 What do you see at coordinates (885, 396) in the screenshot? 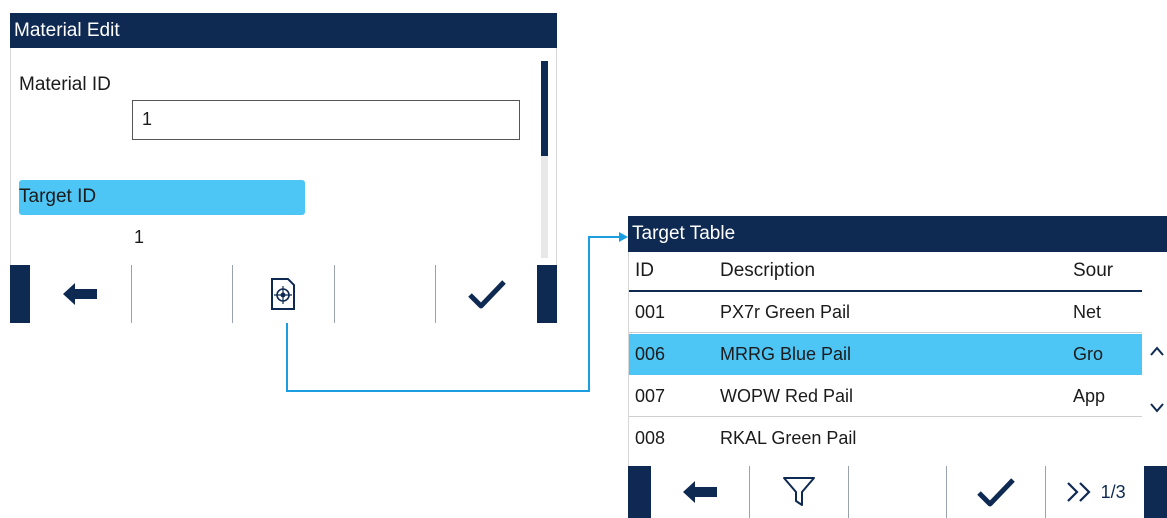
I see `table-row: 007 WOPW Red Pail App` at bounding box center [885, 396].